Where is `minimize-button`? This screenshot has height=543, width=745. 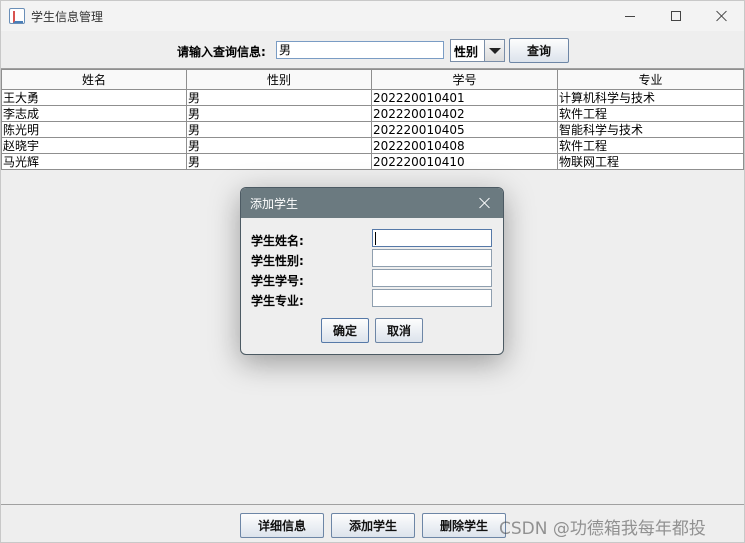 minimize-button is located at coordinates (630, 16).